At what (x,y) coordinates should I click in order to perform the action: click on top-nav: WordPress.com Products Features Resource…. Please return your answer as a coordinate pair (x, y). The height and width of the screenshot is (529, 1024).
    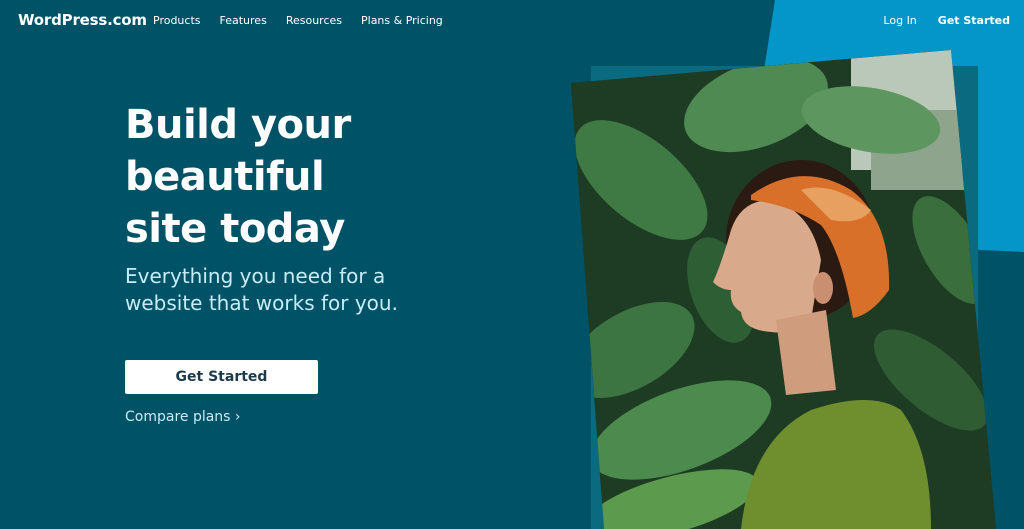
    Looking at the image, I should click on (512, 22).